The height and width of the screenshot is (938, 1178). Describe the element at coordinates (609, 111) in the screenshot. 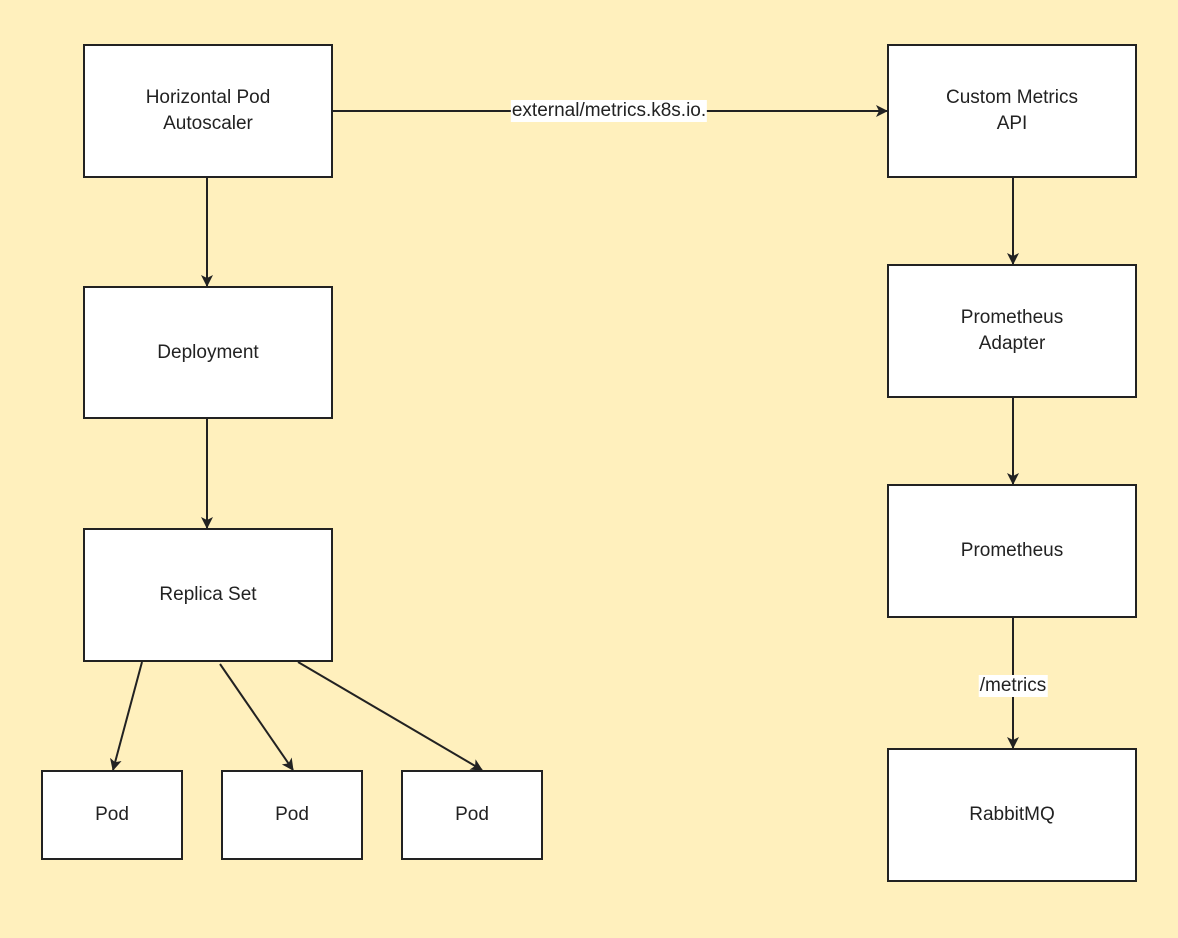

I see `edge-label-external-metrics: external/metrics.k8s.io.` at that location.